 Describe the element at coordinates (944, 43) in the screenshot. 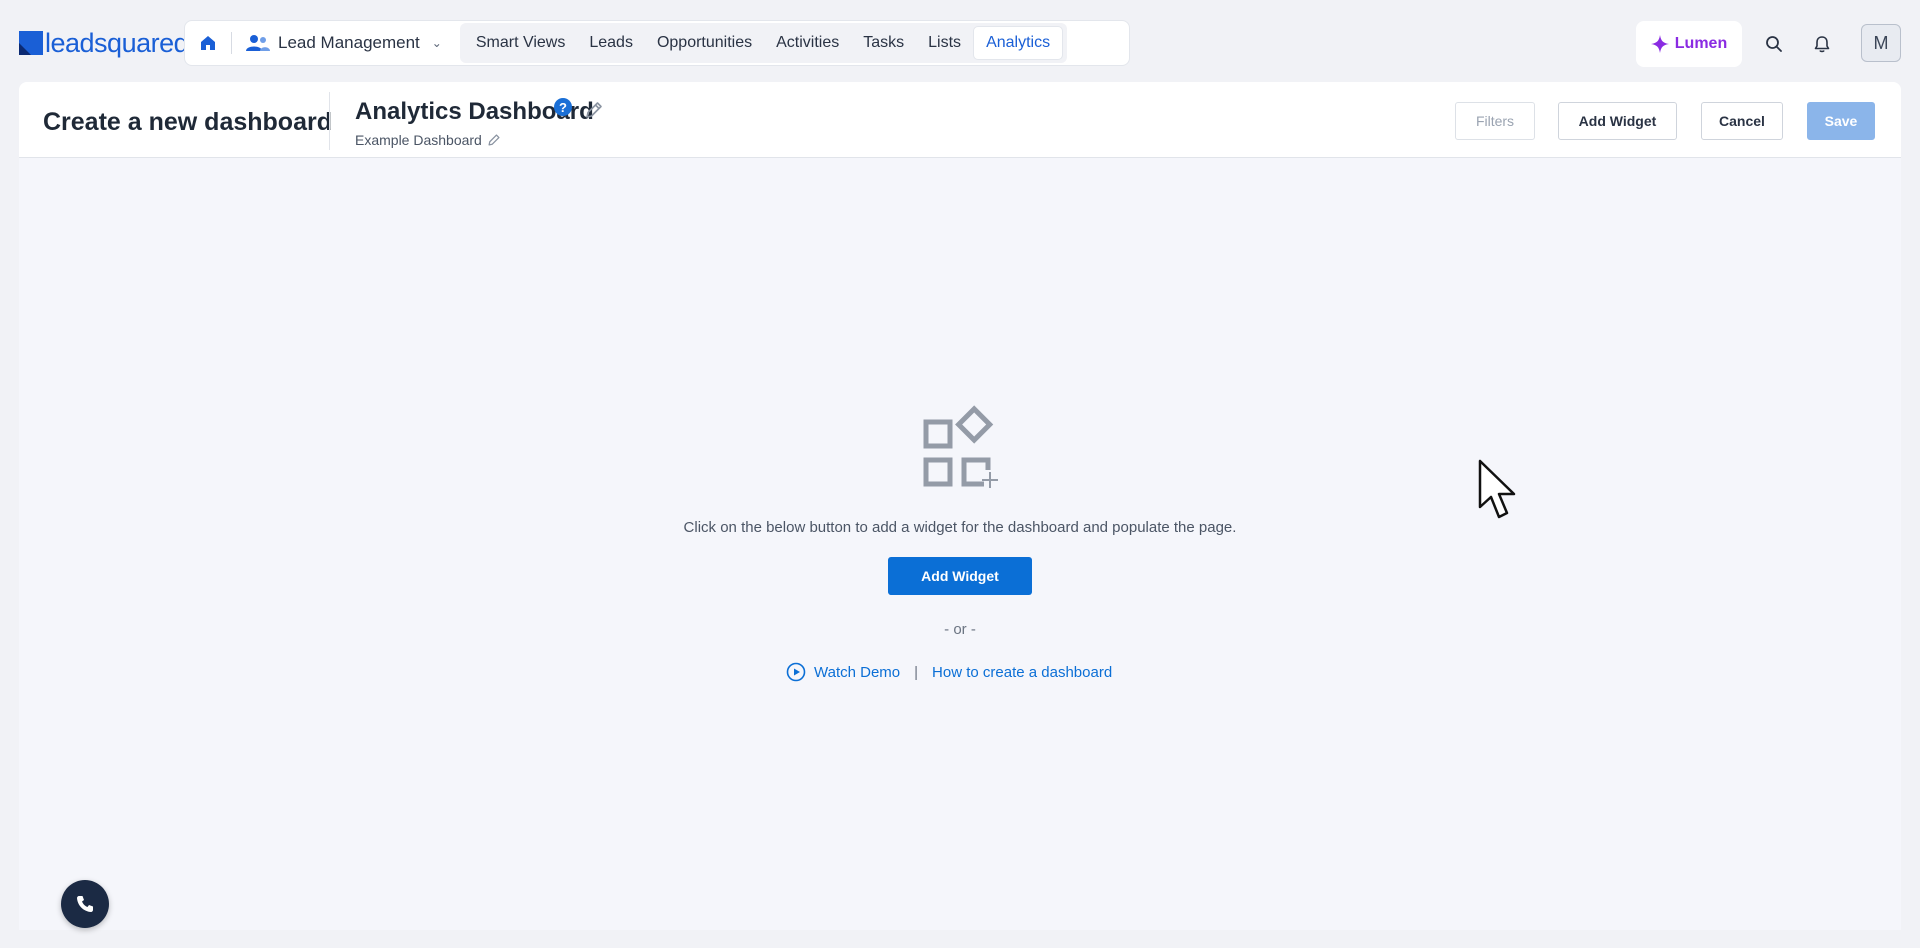

I see `tab-lists: Lists` at that location.